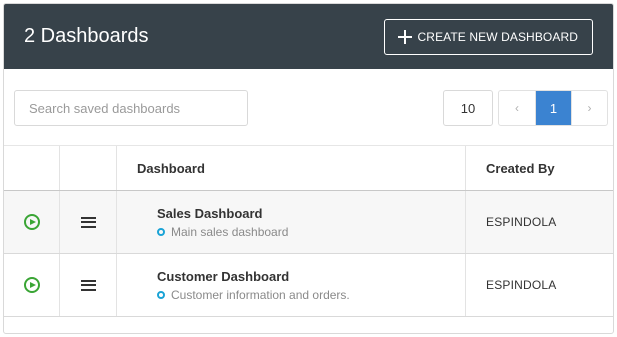  What do you see at coordinates (291, 168) in the screenshot?
I see `column-header-dashboard: Dashboard` at bounding box center [291, 168].